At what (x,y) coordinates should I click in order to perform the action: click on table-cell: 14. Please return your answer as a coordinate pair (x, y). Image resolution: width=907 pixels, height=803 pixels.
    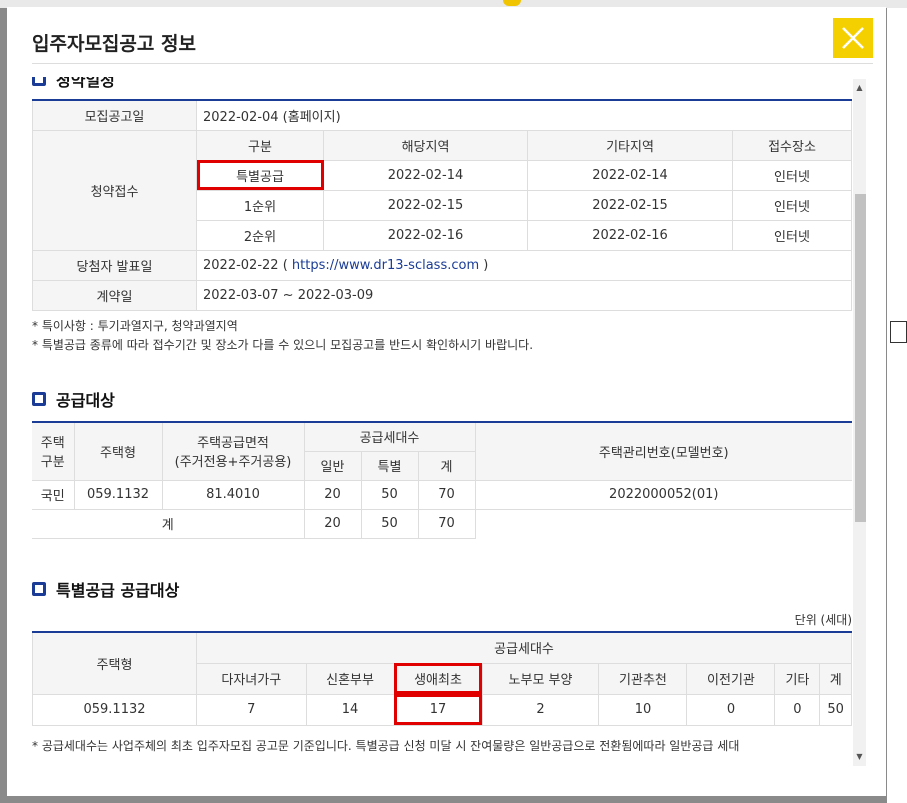
    Looking at the image, I should click on (350, 709).